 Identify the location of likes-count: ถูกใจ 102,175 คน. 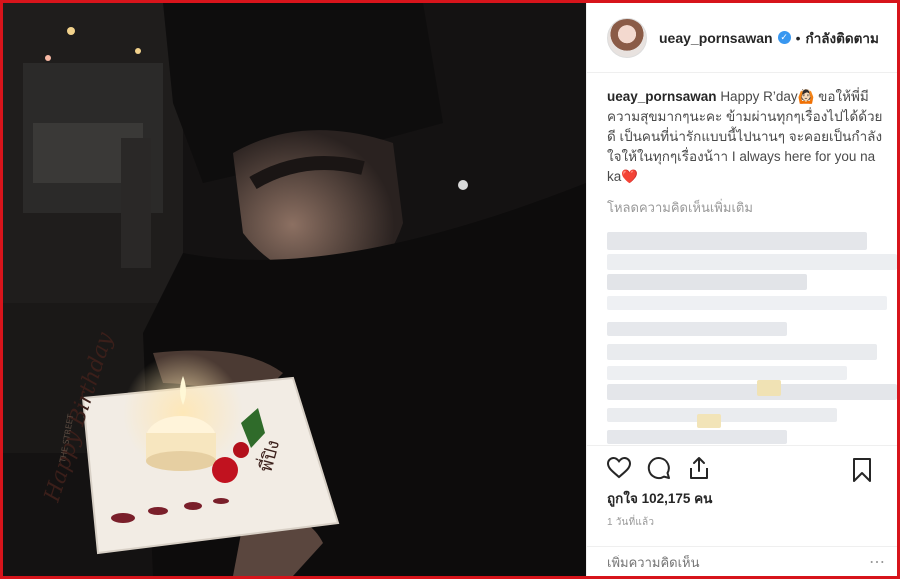
(659, 498).